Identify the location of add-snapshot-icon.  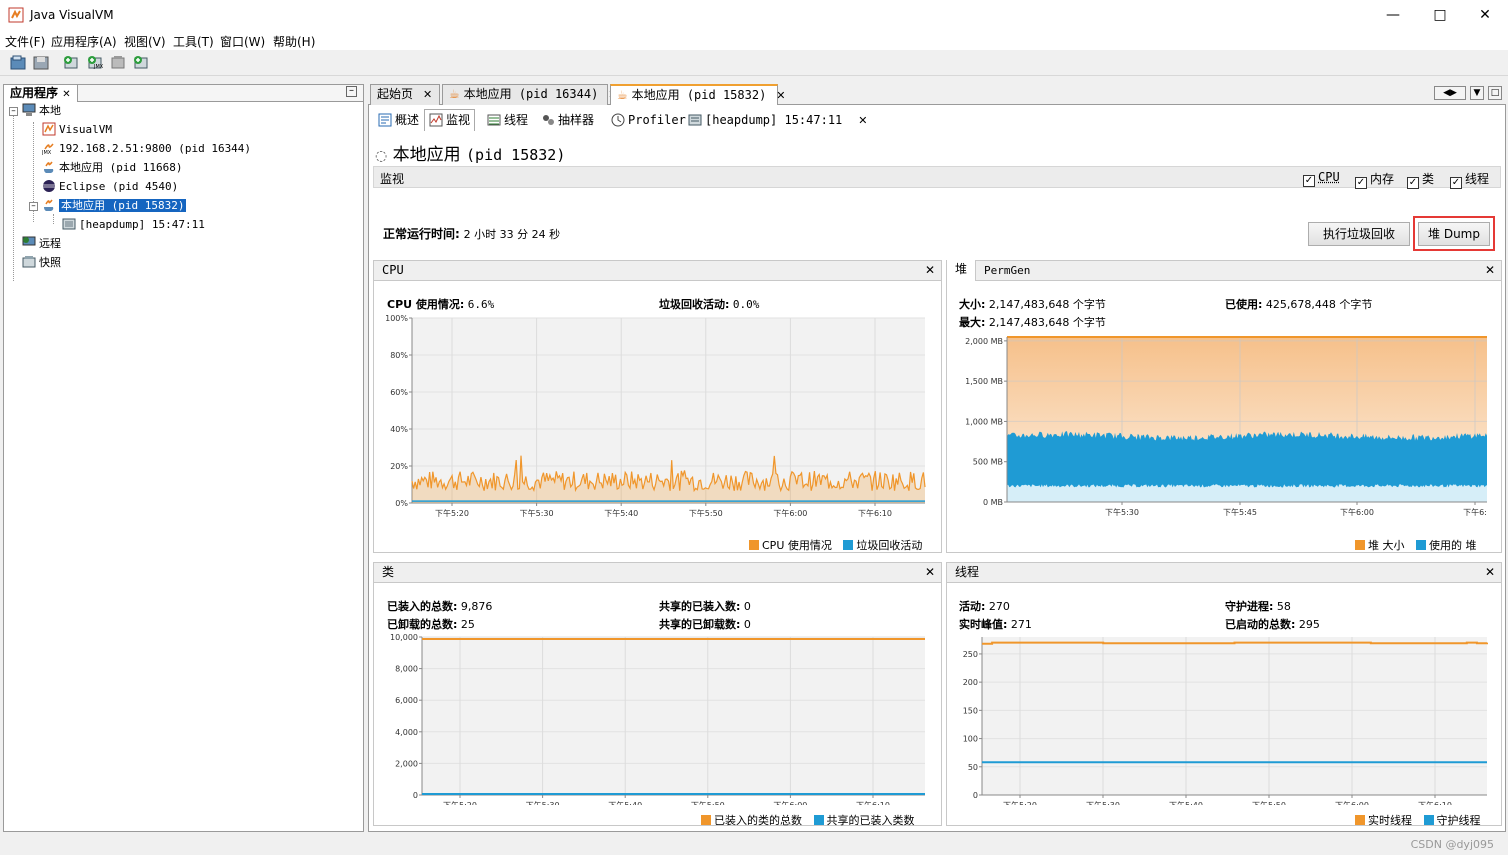
(141, 63).